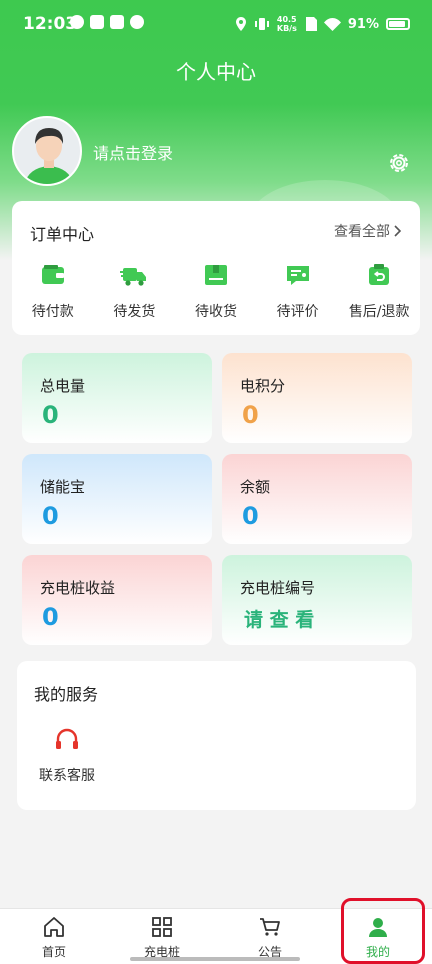  Describe the element at coordinates (215, 275) in the screenshot. I see `package-icon` at that location.